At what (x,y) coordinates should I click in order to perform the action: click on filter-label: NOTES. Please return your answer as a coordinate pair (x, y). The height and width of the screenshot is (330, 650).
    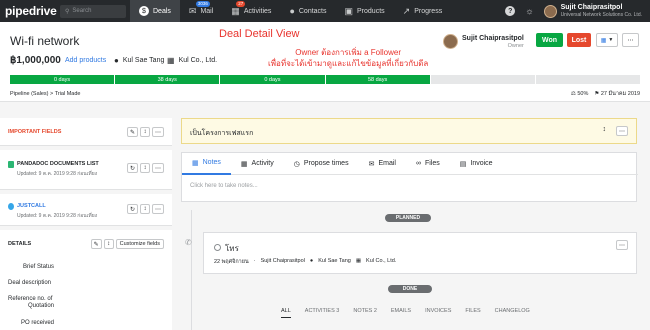
    Looking at the image, I should click on (363, 311).